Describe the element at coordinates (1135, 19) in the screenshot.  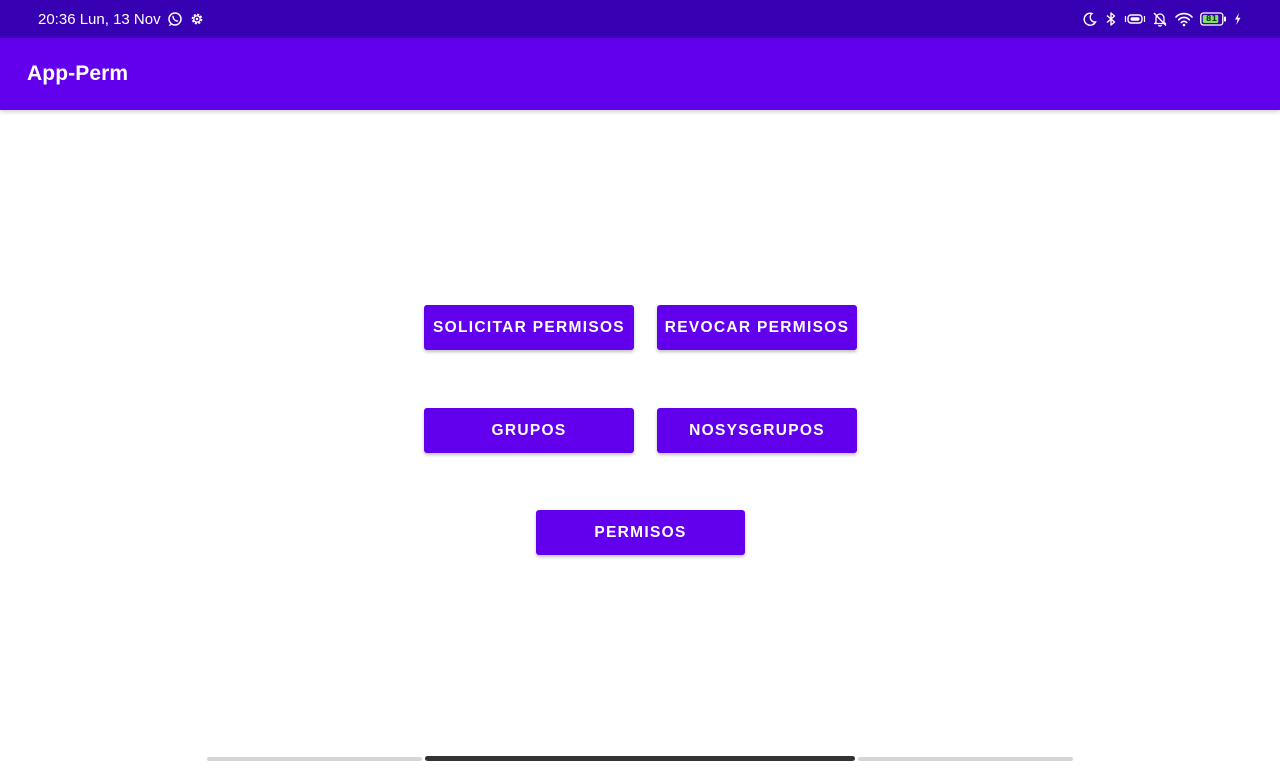
I see `vibrate-icon` at that location.